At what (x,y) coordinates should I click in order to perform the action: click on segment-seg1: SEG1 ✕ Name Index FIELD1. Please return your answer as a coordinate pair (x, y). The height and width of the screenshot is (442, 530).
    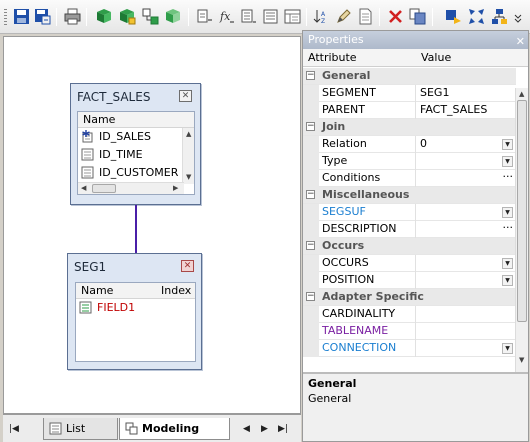
    Looking at the image, I should click on (134, 311).